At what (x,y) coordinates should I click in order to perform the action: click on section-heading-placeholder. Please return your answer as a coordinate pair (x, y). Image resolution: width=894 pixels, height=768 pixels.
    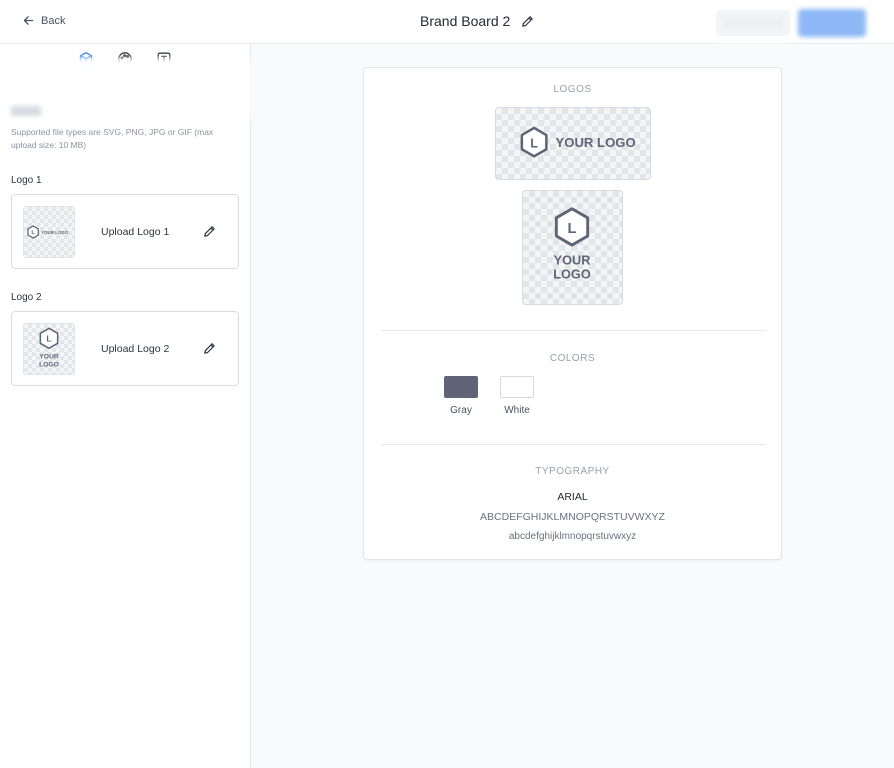
    Looking at the image, I should click on (26, 111).